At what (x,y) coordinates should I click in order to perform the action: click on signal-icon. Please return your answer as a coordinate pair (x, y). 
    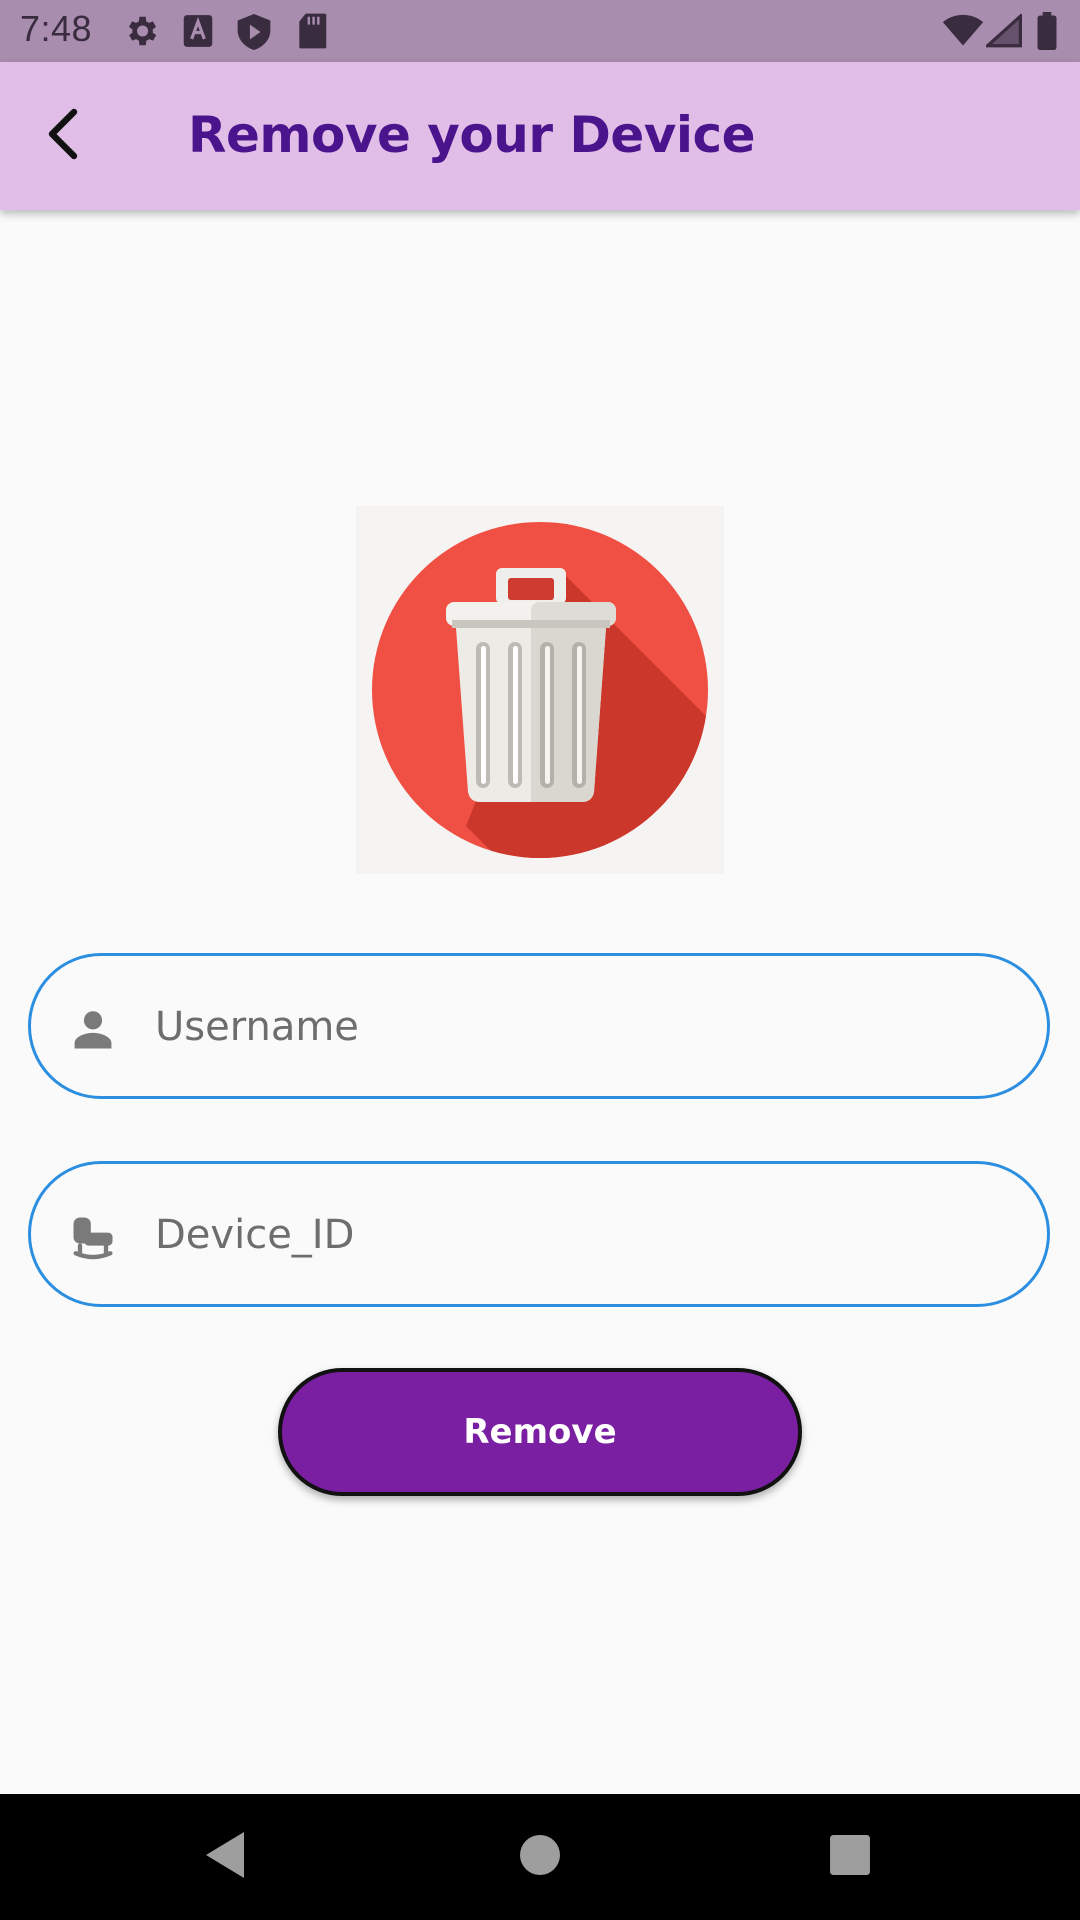
    Looking at the image, I should click on (1002, 32).